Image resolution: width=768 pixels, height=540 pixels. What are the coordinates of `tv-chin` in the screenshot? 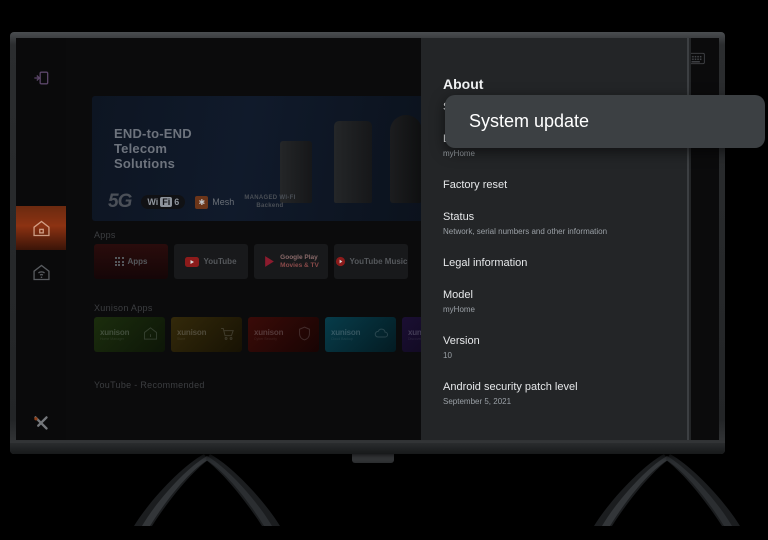 It's located at (367, 448).